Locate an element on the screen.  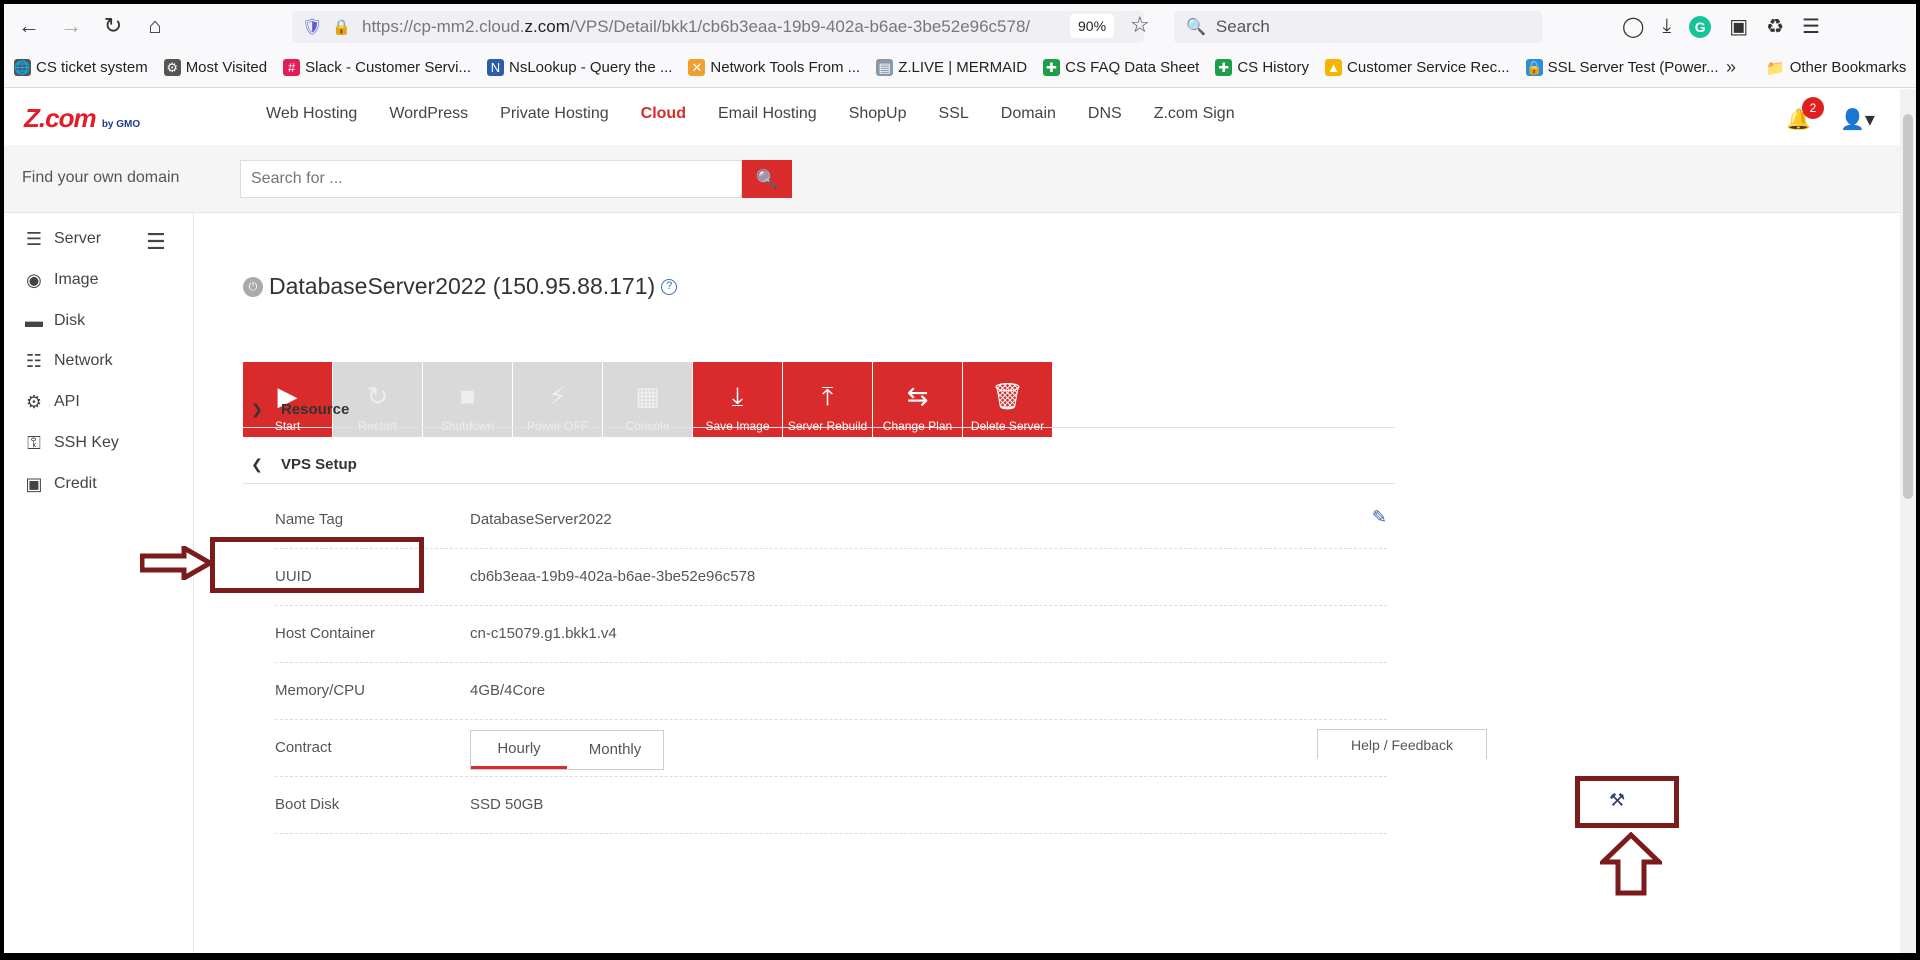
restart-button: ↻ Restart is located at coordinates (377, 399).